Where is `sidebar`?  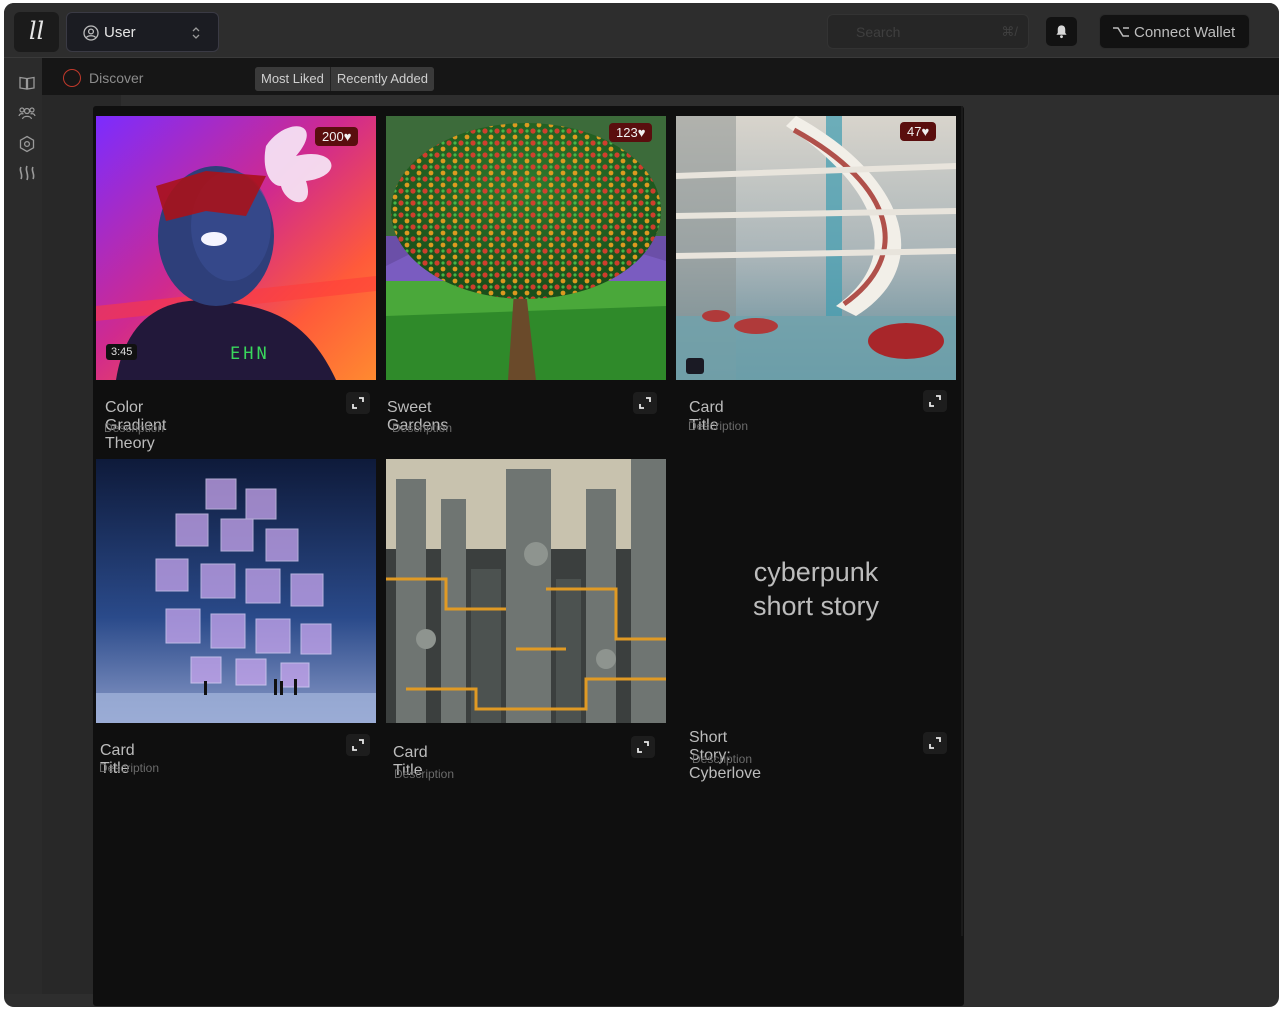 sidebar is located at coordinates (23, 526).